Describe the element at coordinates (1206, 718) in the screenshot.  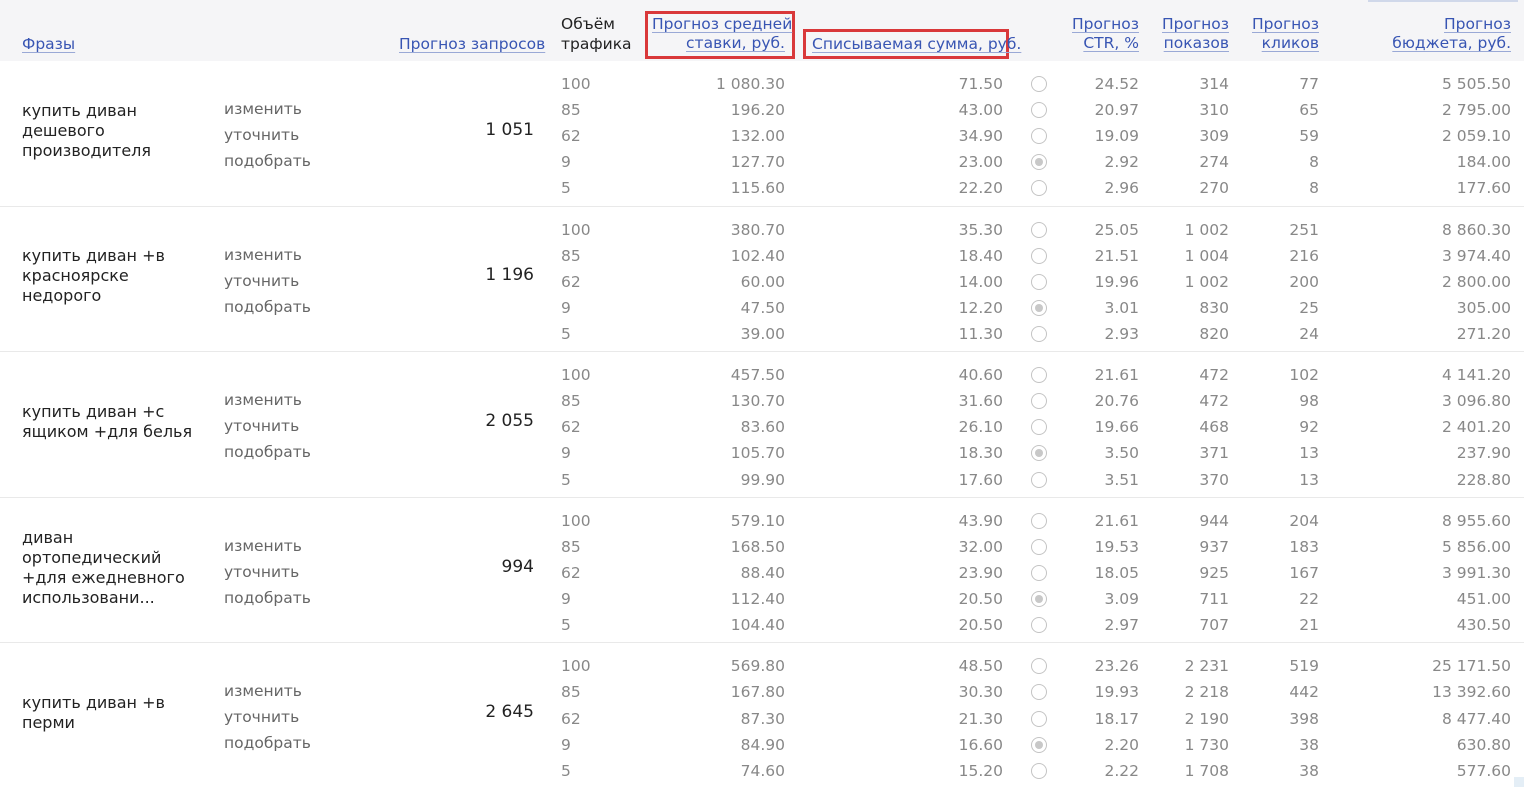
I see `impressions-cell: 2 190` at that location.